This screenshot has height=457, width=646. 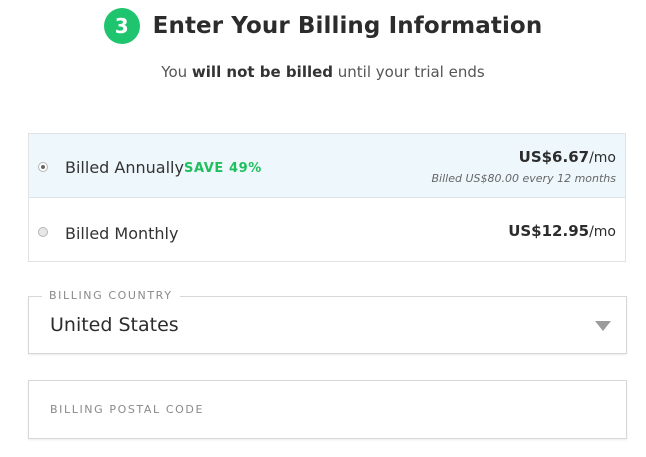 I want to click on radio-monthly, so click(x=43, y=232).